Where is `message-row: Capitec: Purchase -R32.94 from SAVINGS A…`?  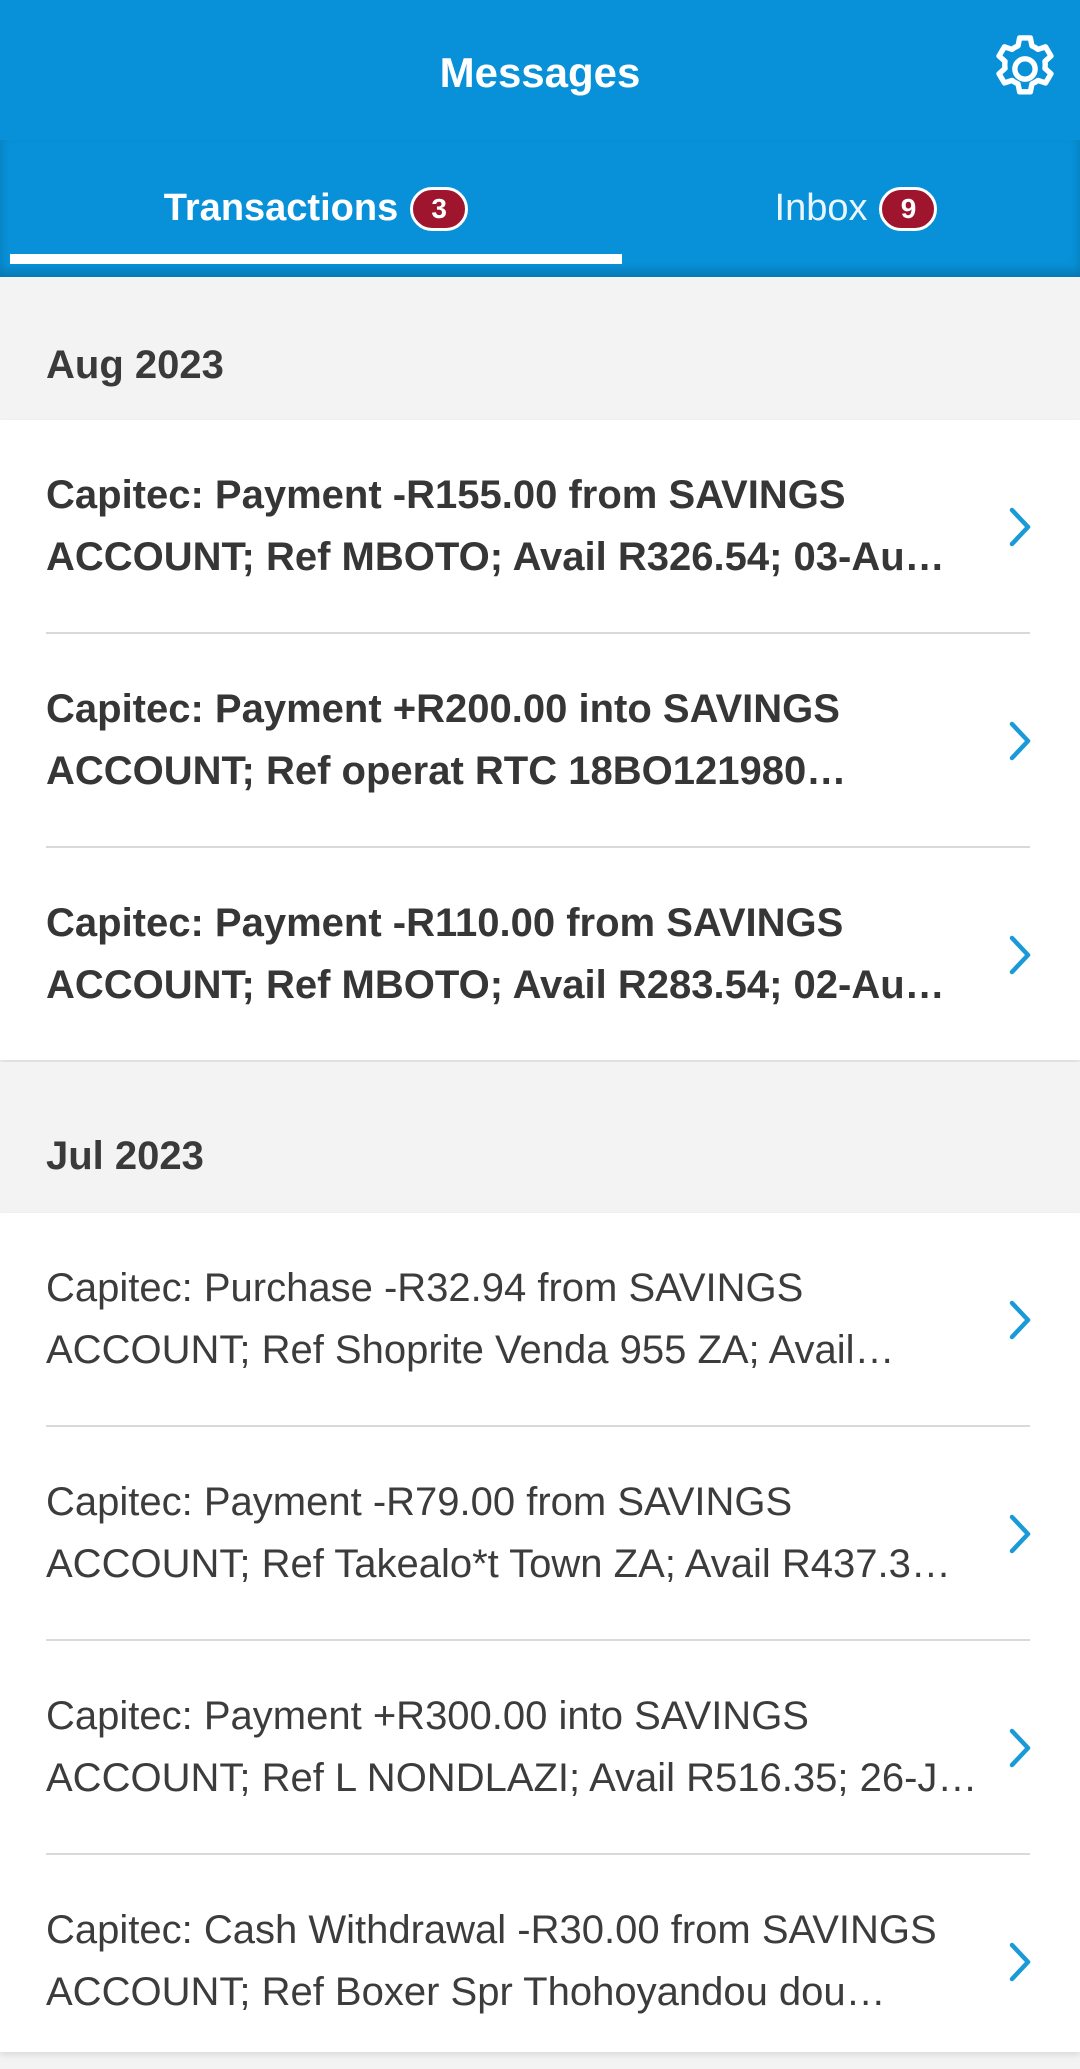
message-row: Capitec: Purchase -R32.94 from SAVINGS A… is located at coordinates (540, 1320).